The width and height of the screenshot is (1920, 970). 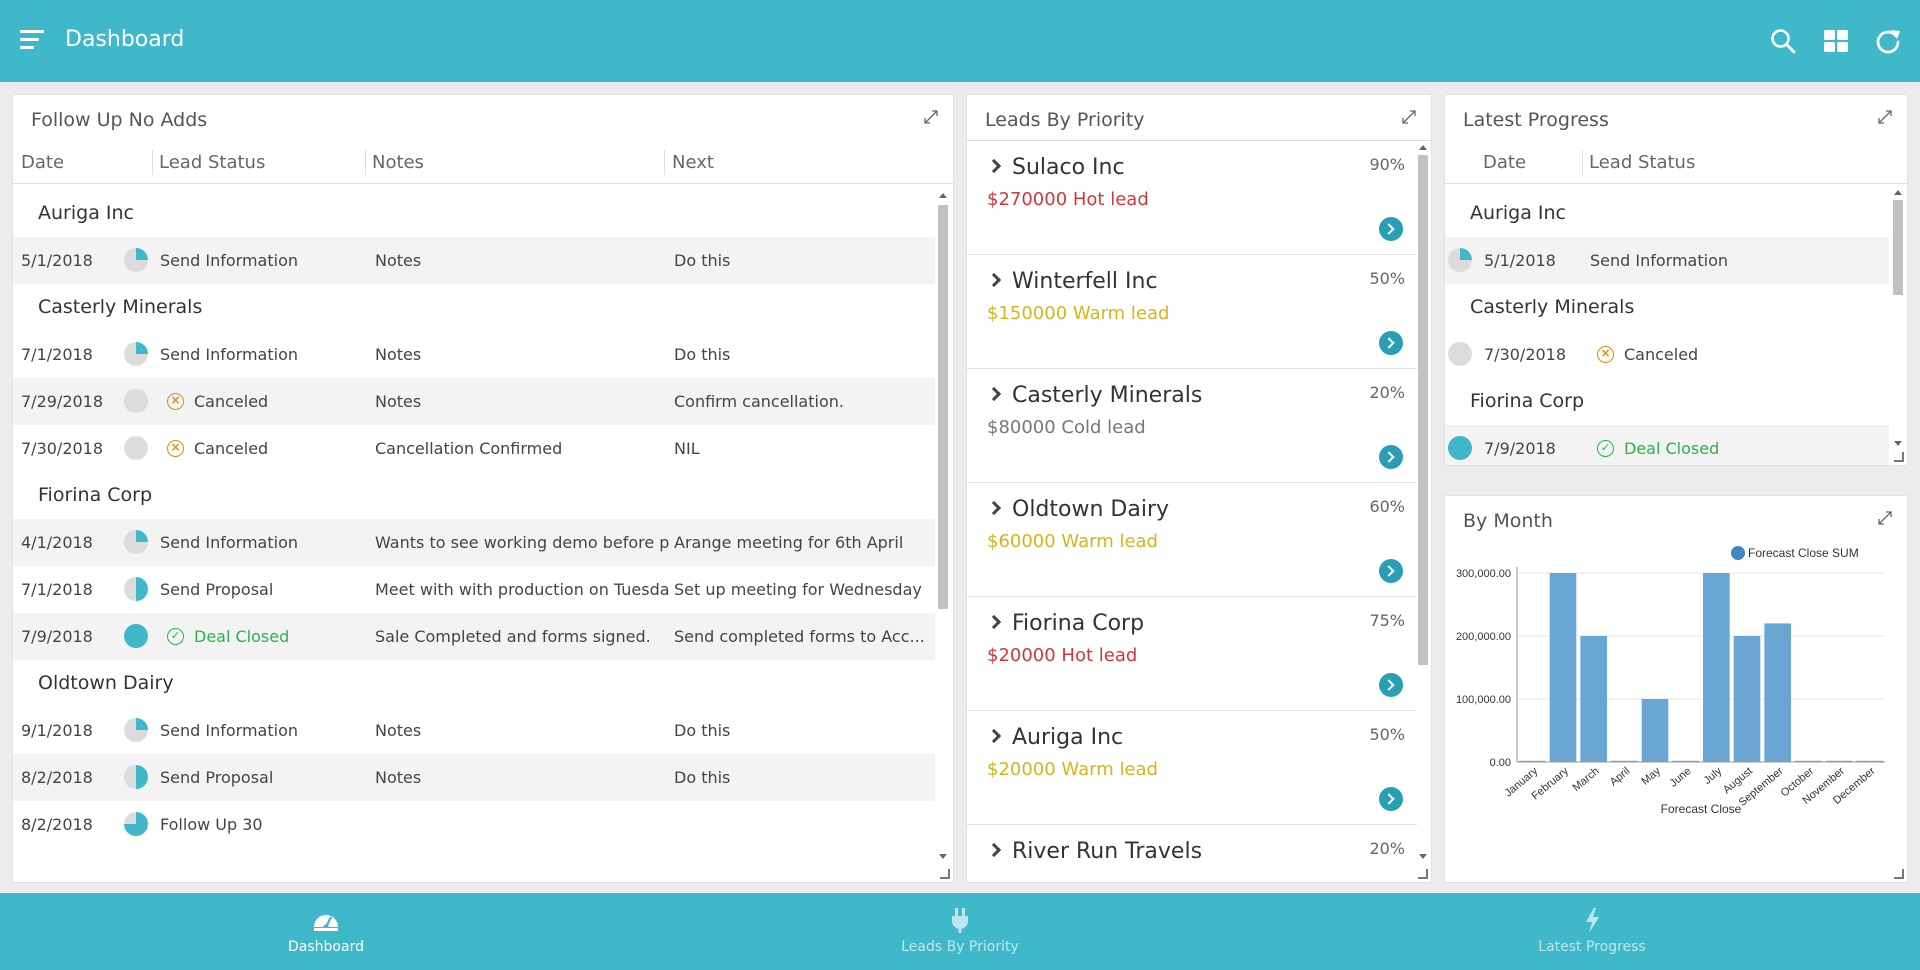 I want to click on table-row: 7/30/2018 × Canceled, so click(x=1667, y=354).